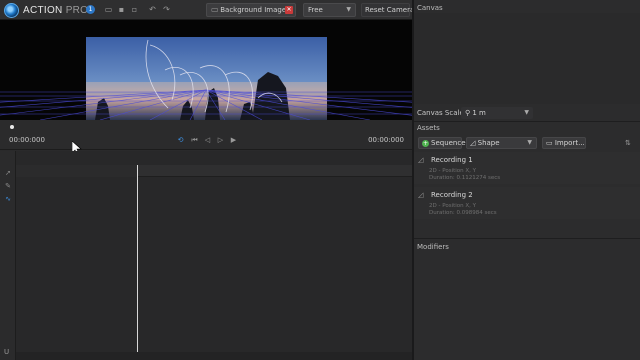 This screenshot has height=360, width=640. What do you see at coordinates (8, 199) in the screenshot?
I see `curve-tool-icon: ∿` at bounding box center [8, 199].